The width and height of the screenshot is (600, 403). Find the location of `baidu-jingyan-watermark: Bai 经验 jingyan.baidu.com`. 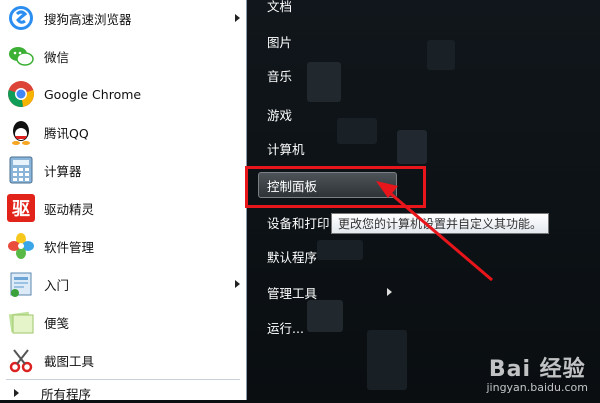

baidu-jingyan-watermark: Bai 经验 jingyan.baidu.com is located at coordinates (537, 372).